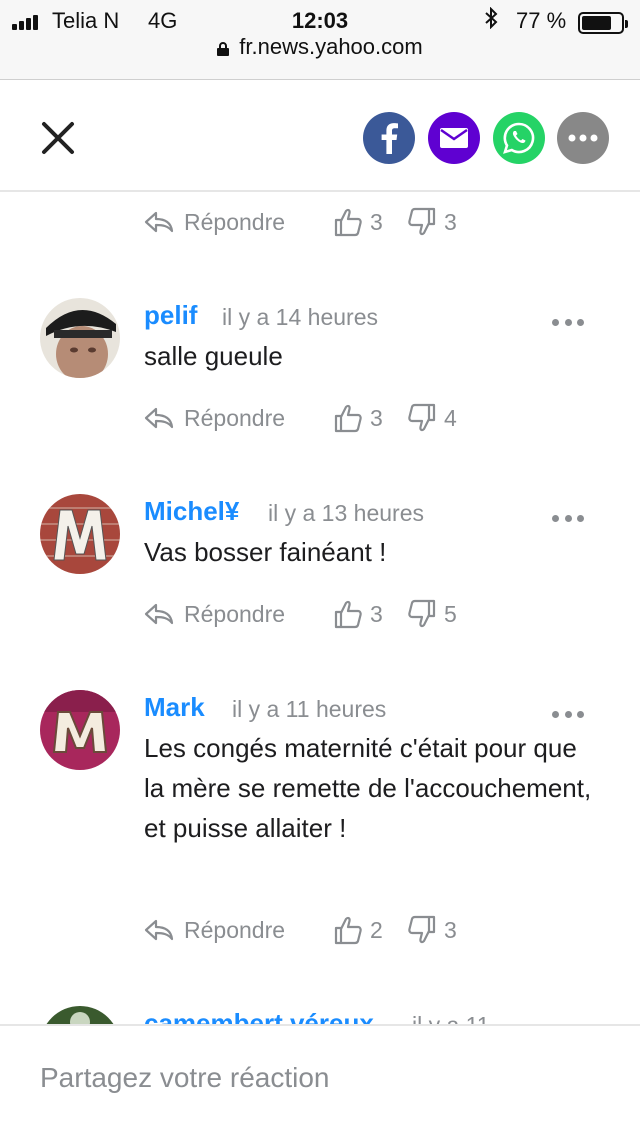 The height and width of the screenshot is (1136, 640). Describe the element at coordinates (309, 222) in the screenshot. I see `comment-actions: Répondre 3 3` at that location.